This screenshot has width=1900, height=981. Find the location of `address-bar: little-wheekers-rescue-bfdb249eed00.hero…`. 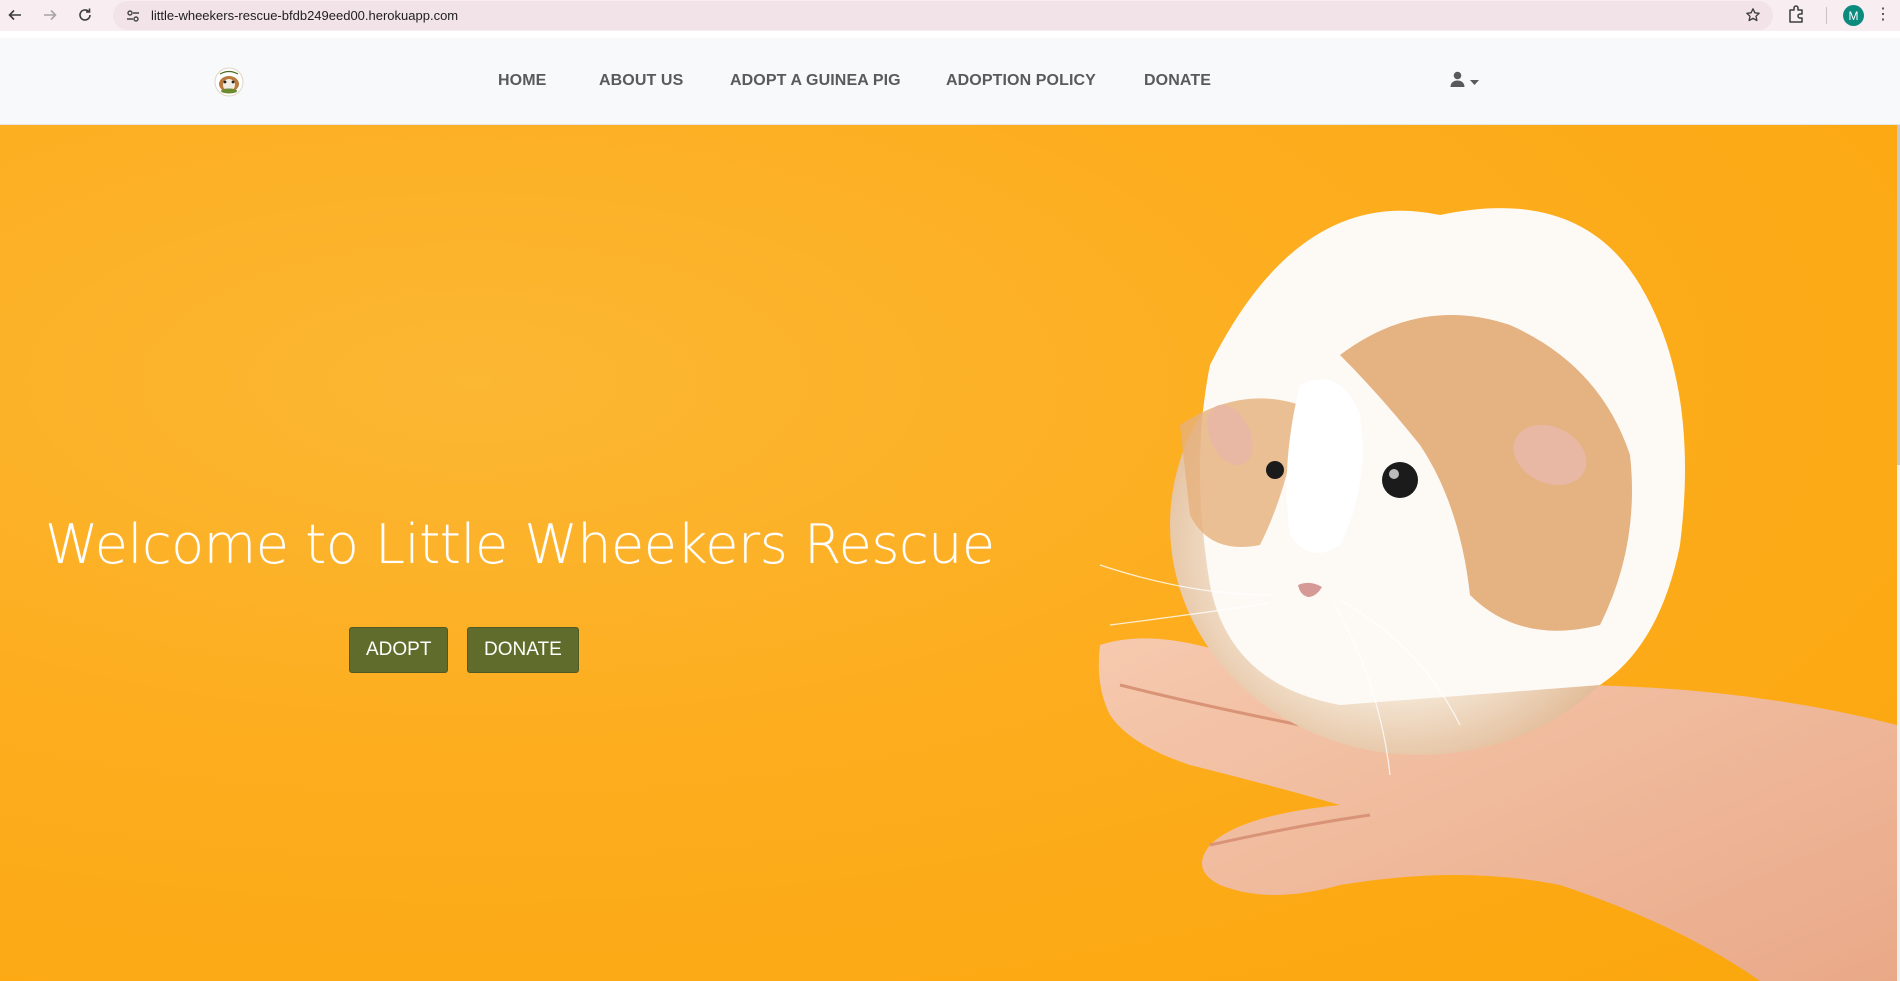

address-bar: little-wheekers-rescue-bfdb249eed00.hero… is located at coordinates (943, 15).